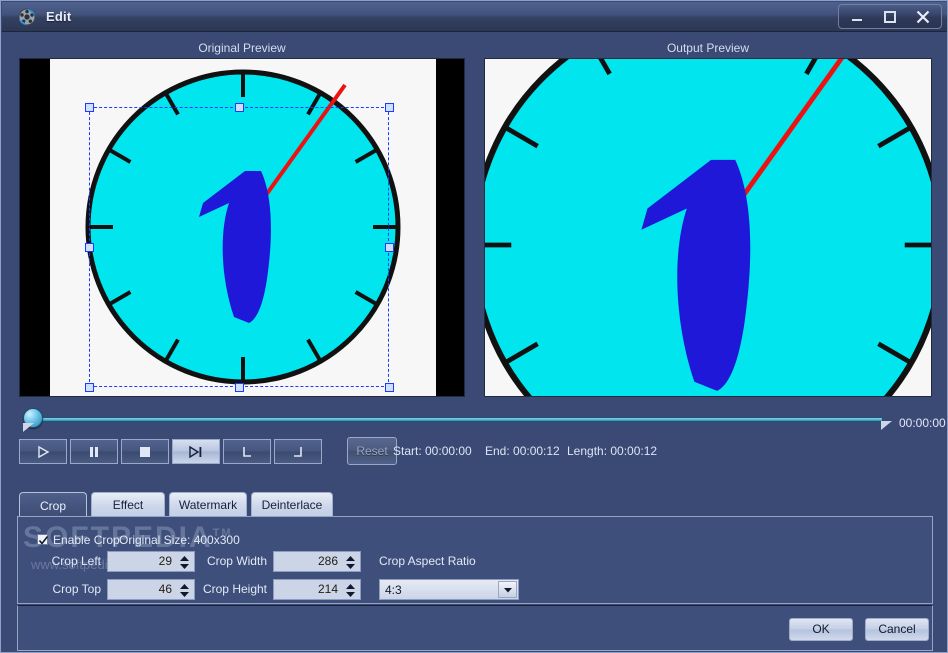 Image resolution: width=948 pixels, height=653 pixels. Describe the element at coordinates (239, 387) in the screenshot. I see `crop-handle-bottom-center` at that location.